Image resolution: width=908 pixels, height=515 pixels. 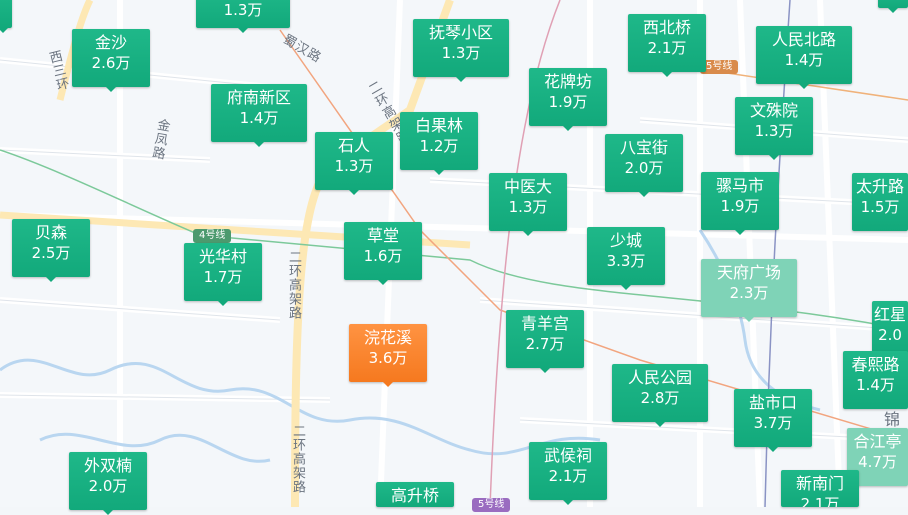 I want to click on area-marker-xinnanmen: 新南门 2.1万, so click(x=820, y=488).